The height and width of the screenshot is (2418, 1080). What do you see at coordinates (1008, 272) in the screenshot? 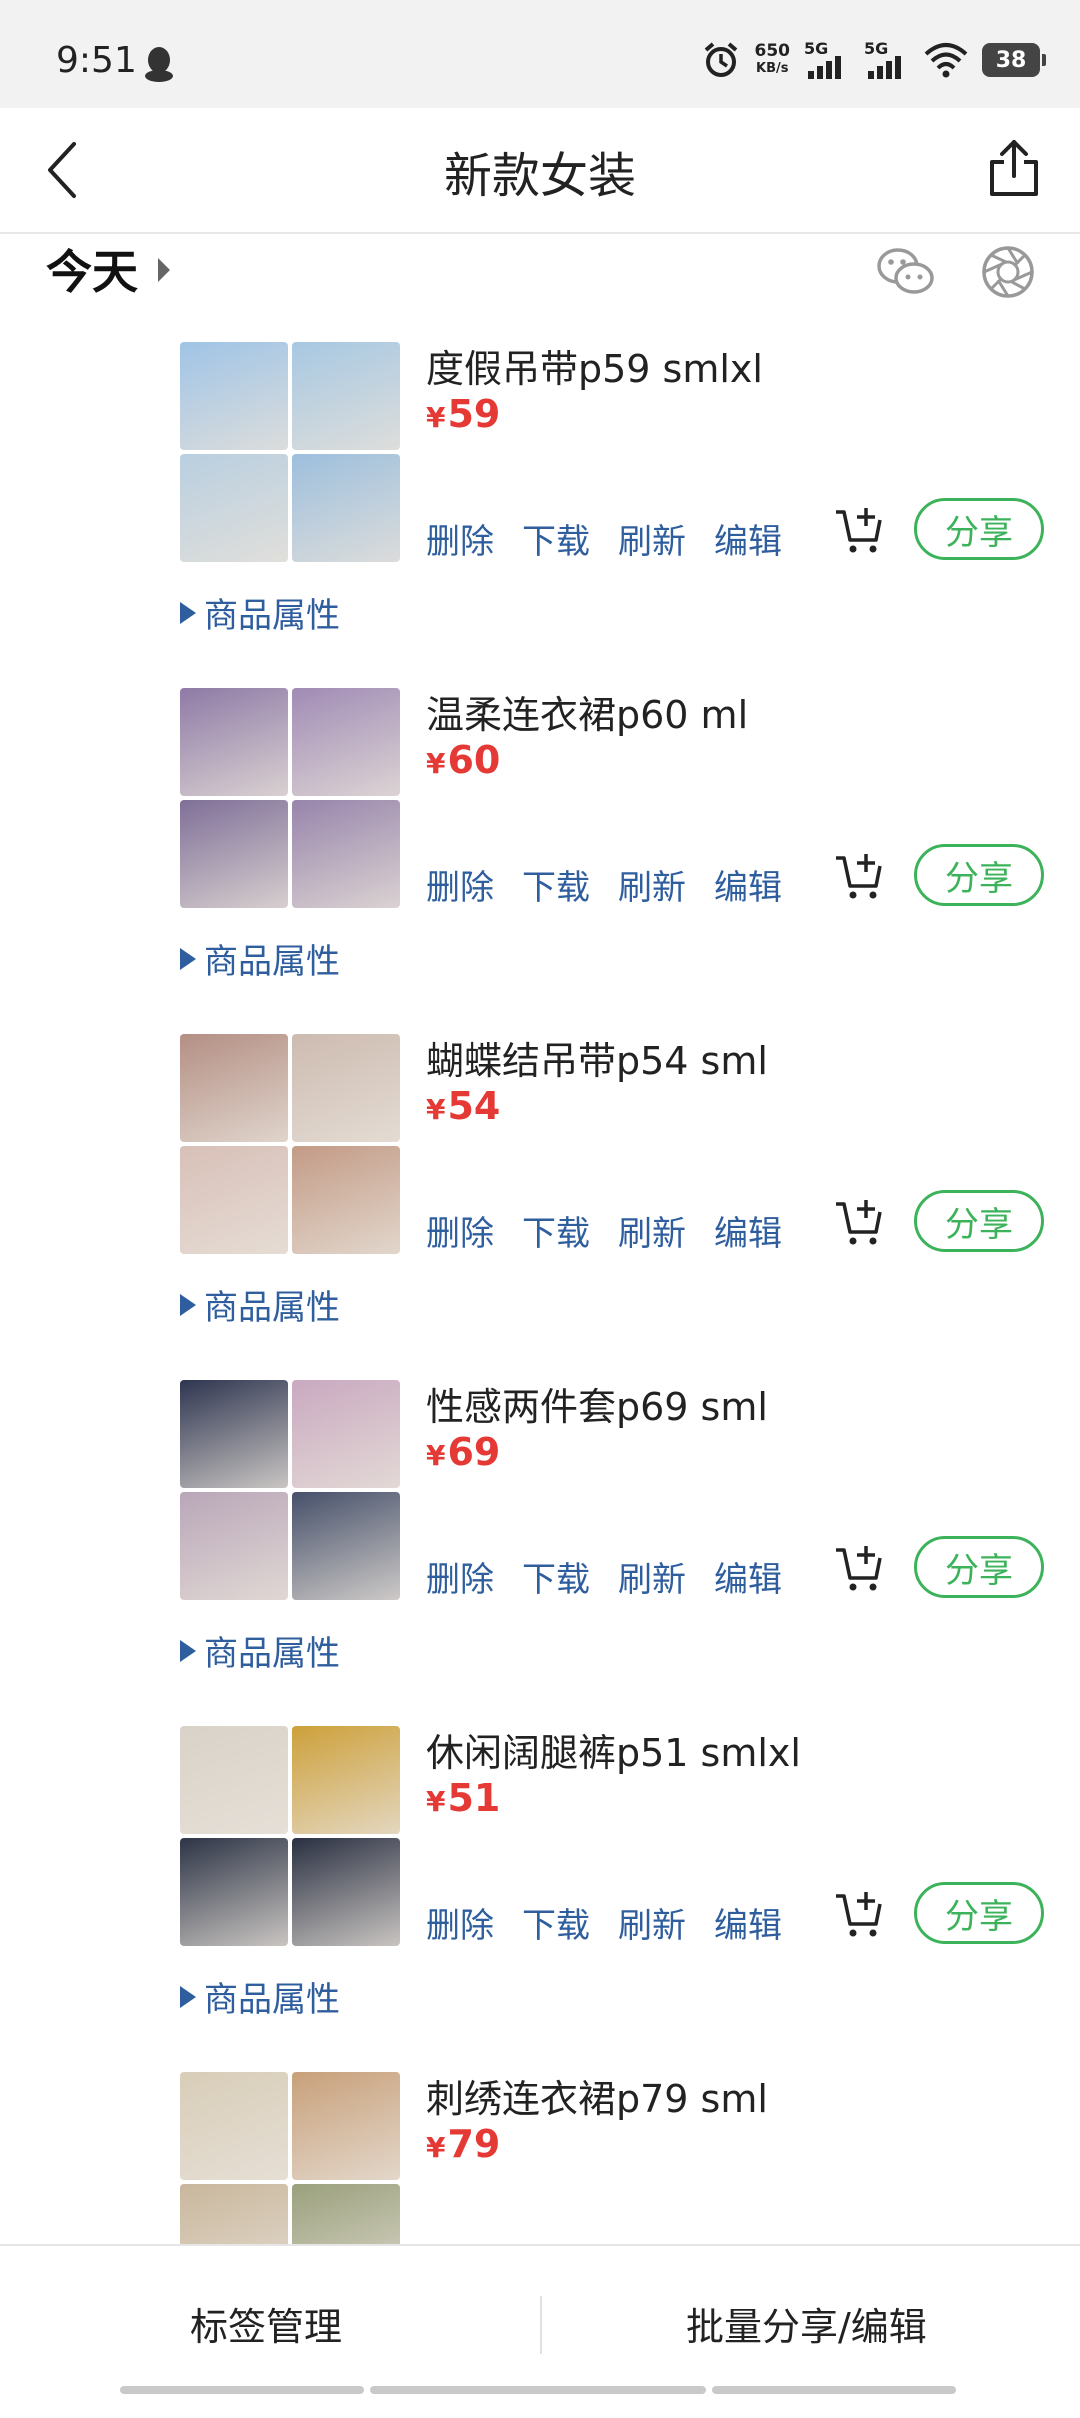
I see `moments-icon` at bounding box center [1008, 272].